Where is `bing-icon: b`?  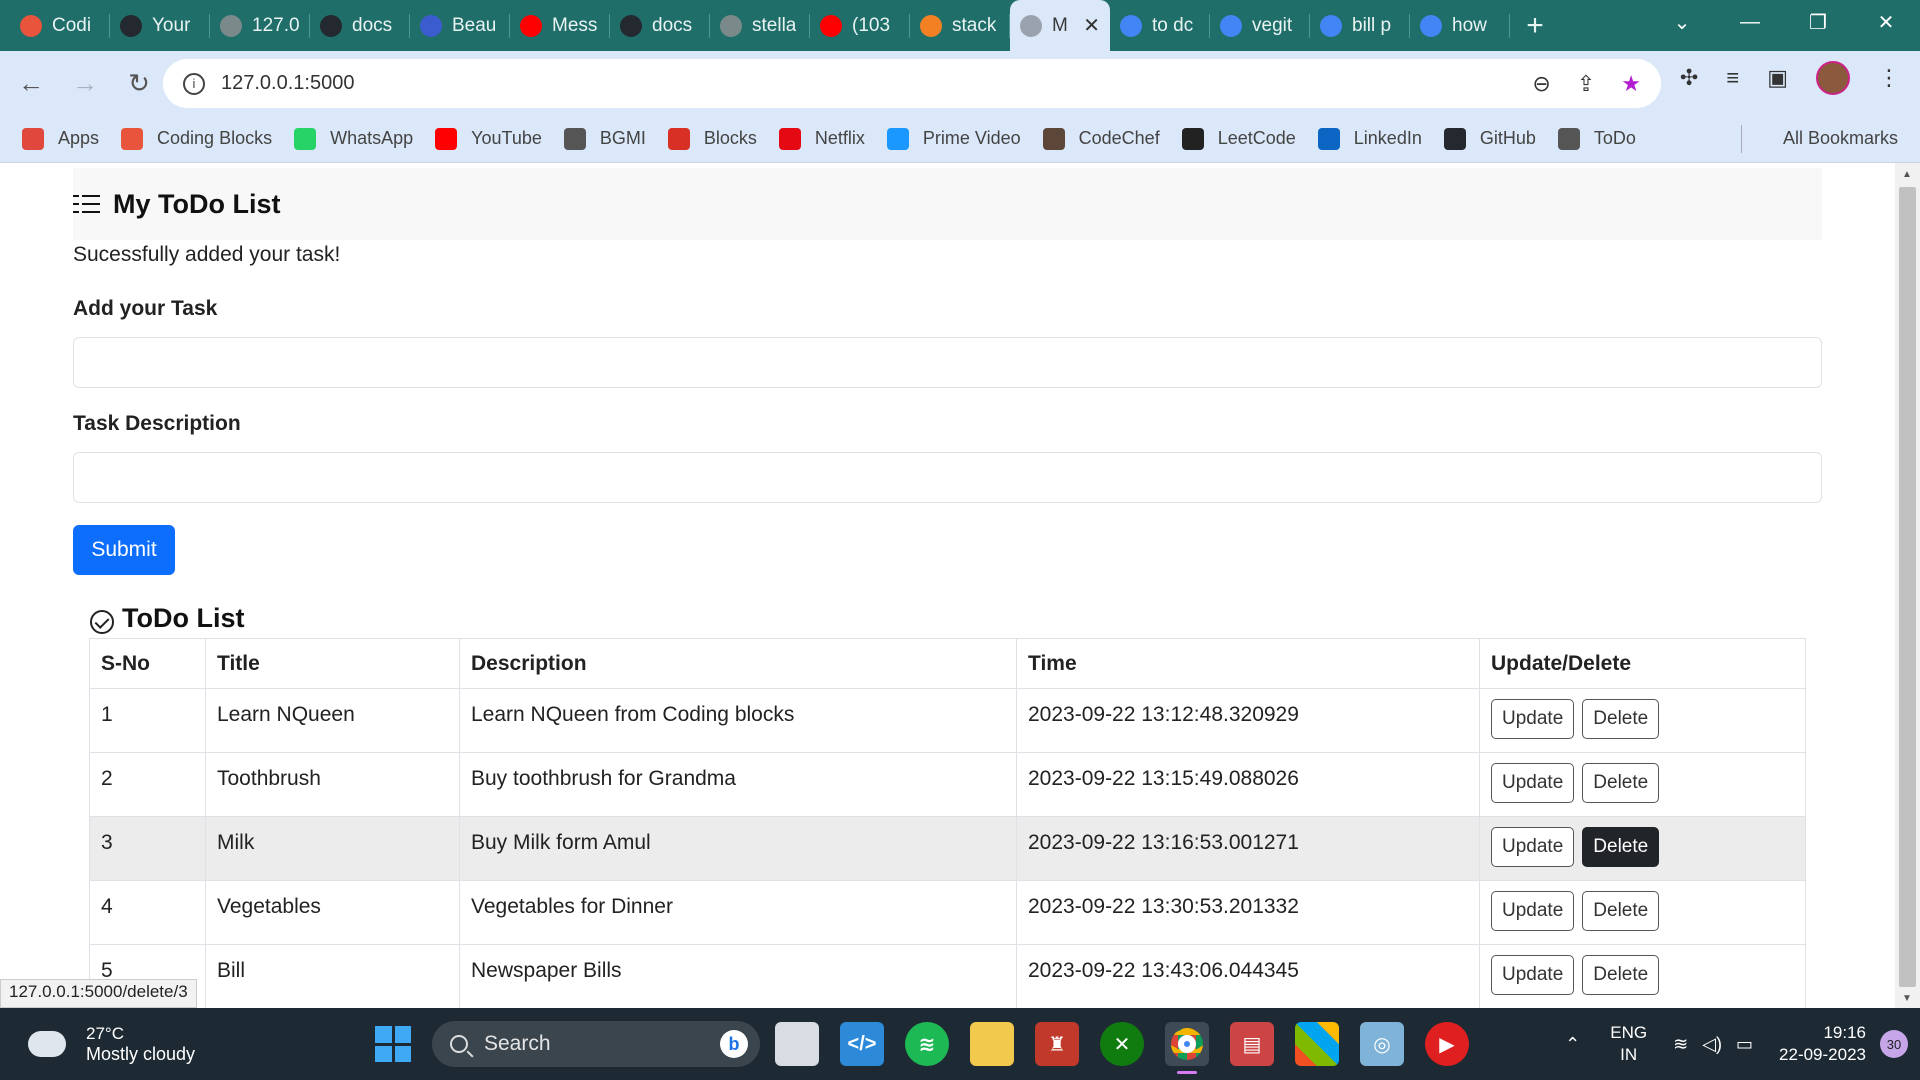
bing-icon: b is located at coordinates (734, 1044).